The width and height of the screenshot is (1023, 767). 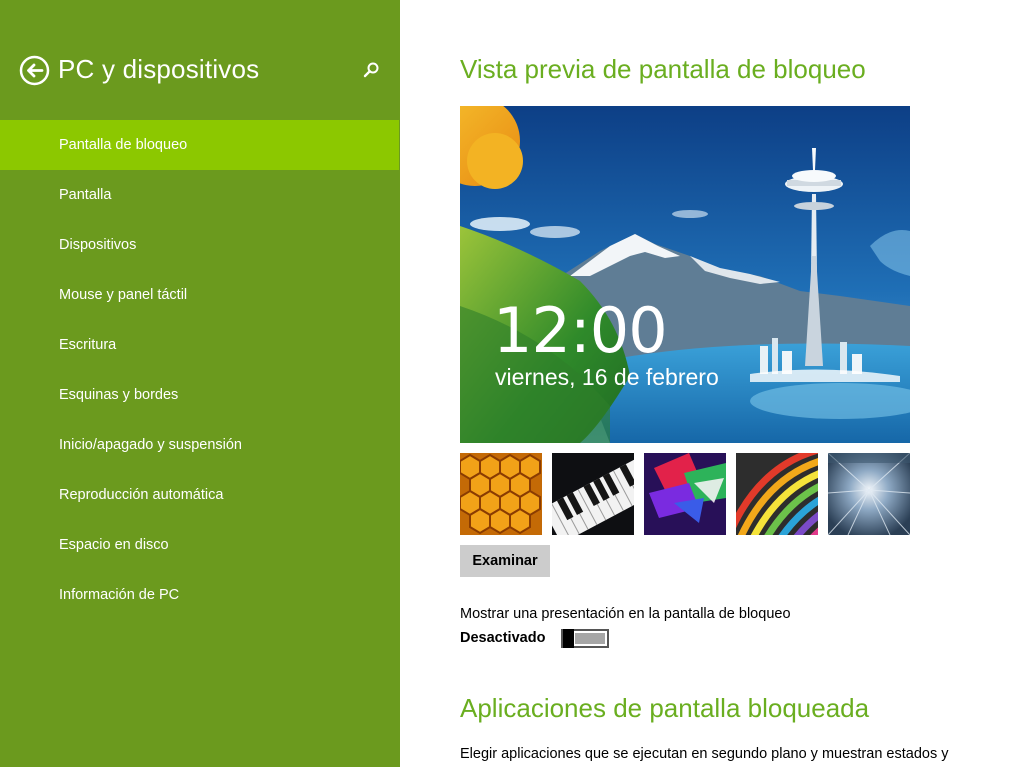 What do you see at coordinates (777, 494) in the screenshot?
I see `thumbnail-stripes` at bounding box center [777, 494].